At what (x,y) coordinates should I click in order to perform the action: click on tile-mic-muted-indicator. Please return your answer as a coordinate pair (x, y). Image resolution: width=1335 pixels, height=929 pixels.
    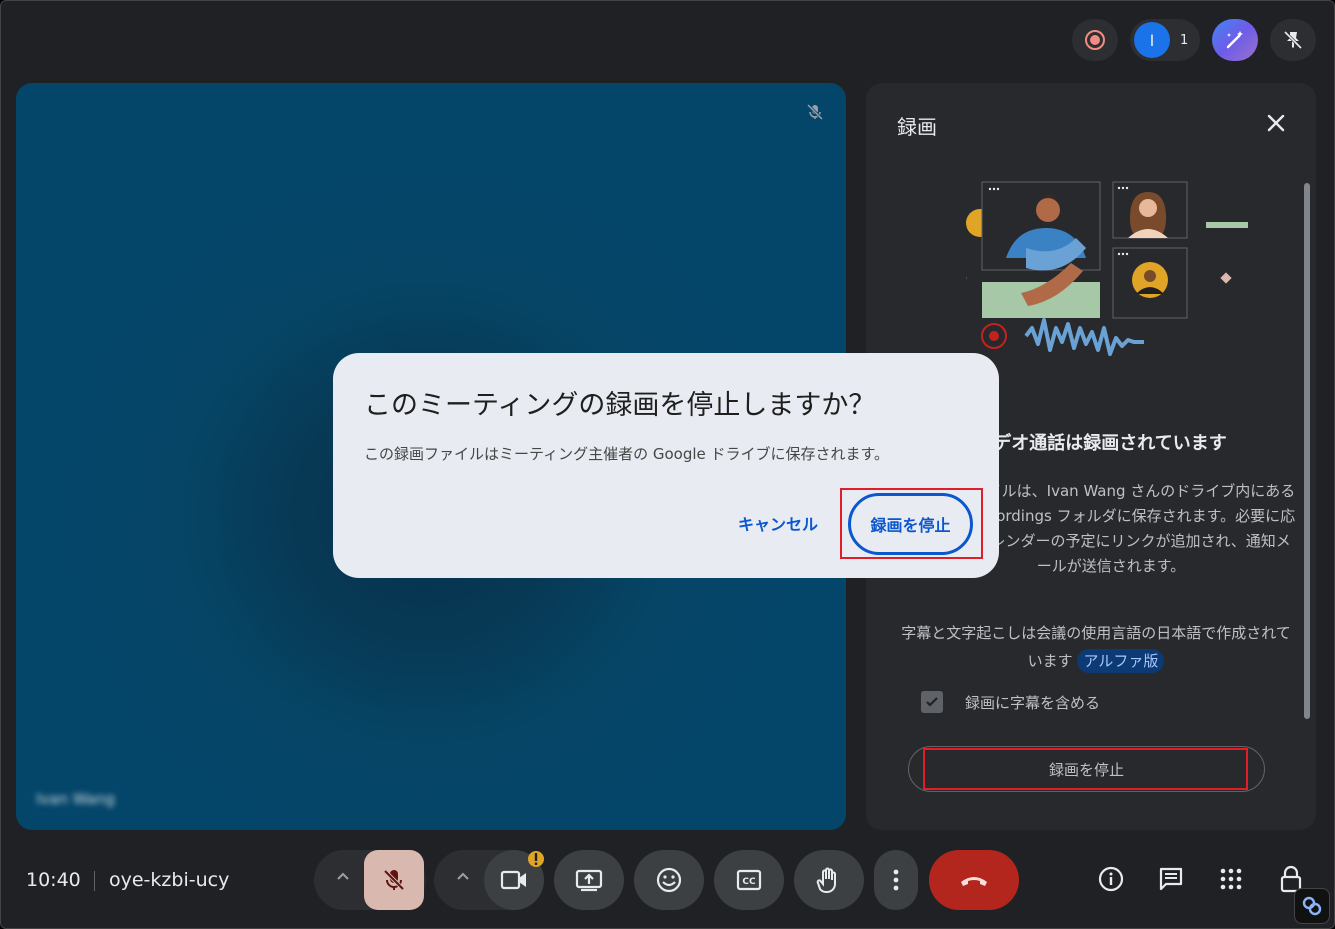
    Looking at the image, I should click on (815, 112).